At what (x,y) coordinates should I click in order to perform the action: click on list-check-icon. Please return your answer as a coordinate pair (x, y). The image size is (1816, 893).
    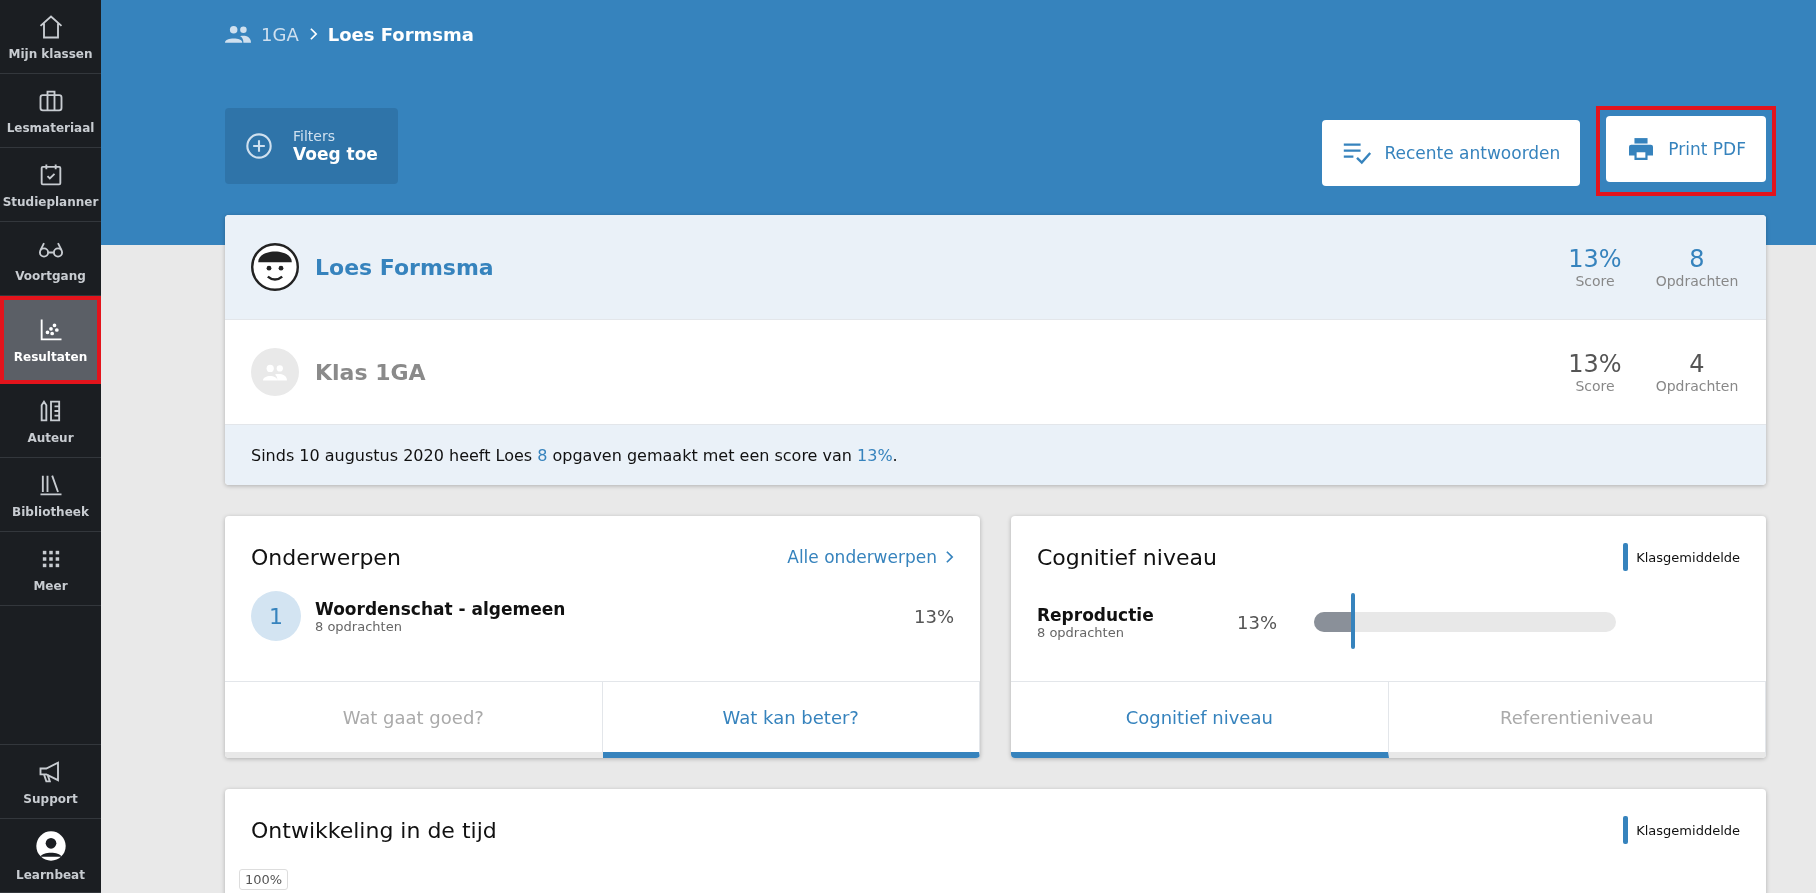
    Looking at the image, I should click on (1357, 153).